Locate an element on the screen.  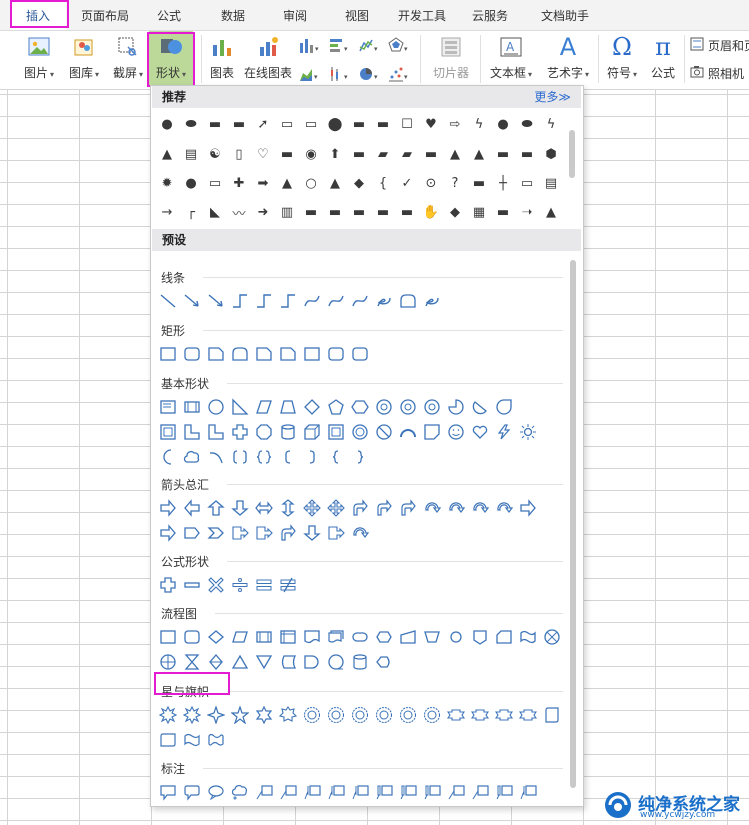
tab-view: 视图 is located at coordinates (357, 15).